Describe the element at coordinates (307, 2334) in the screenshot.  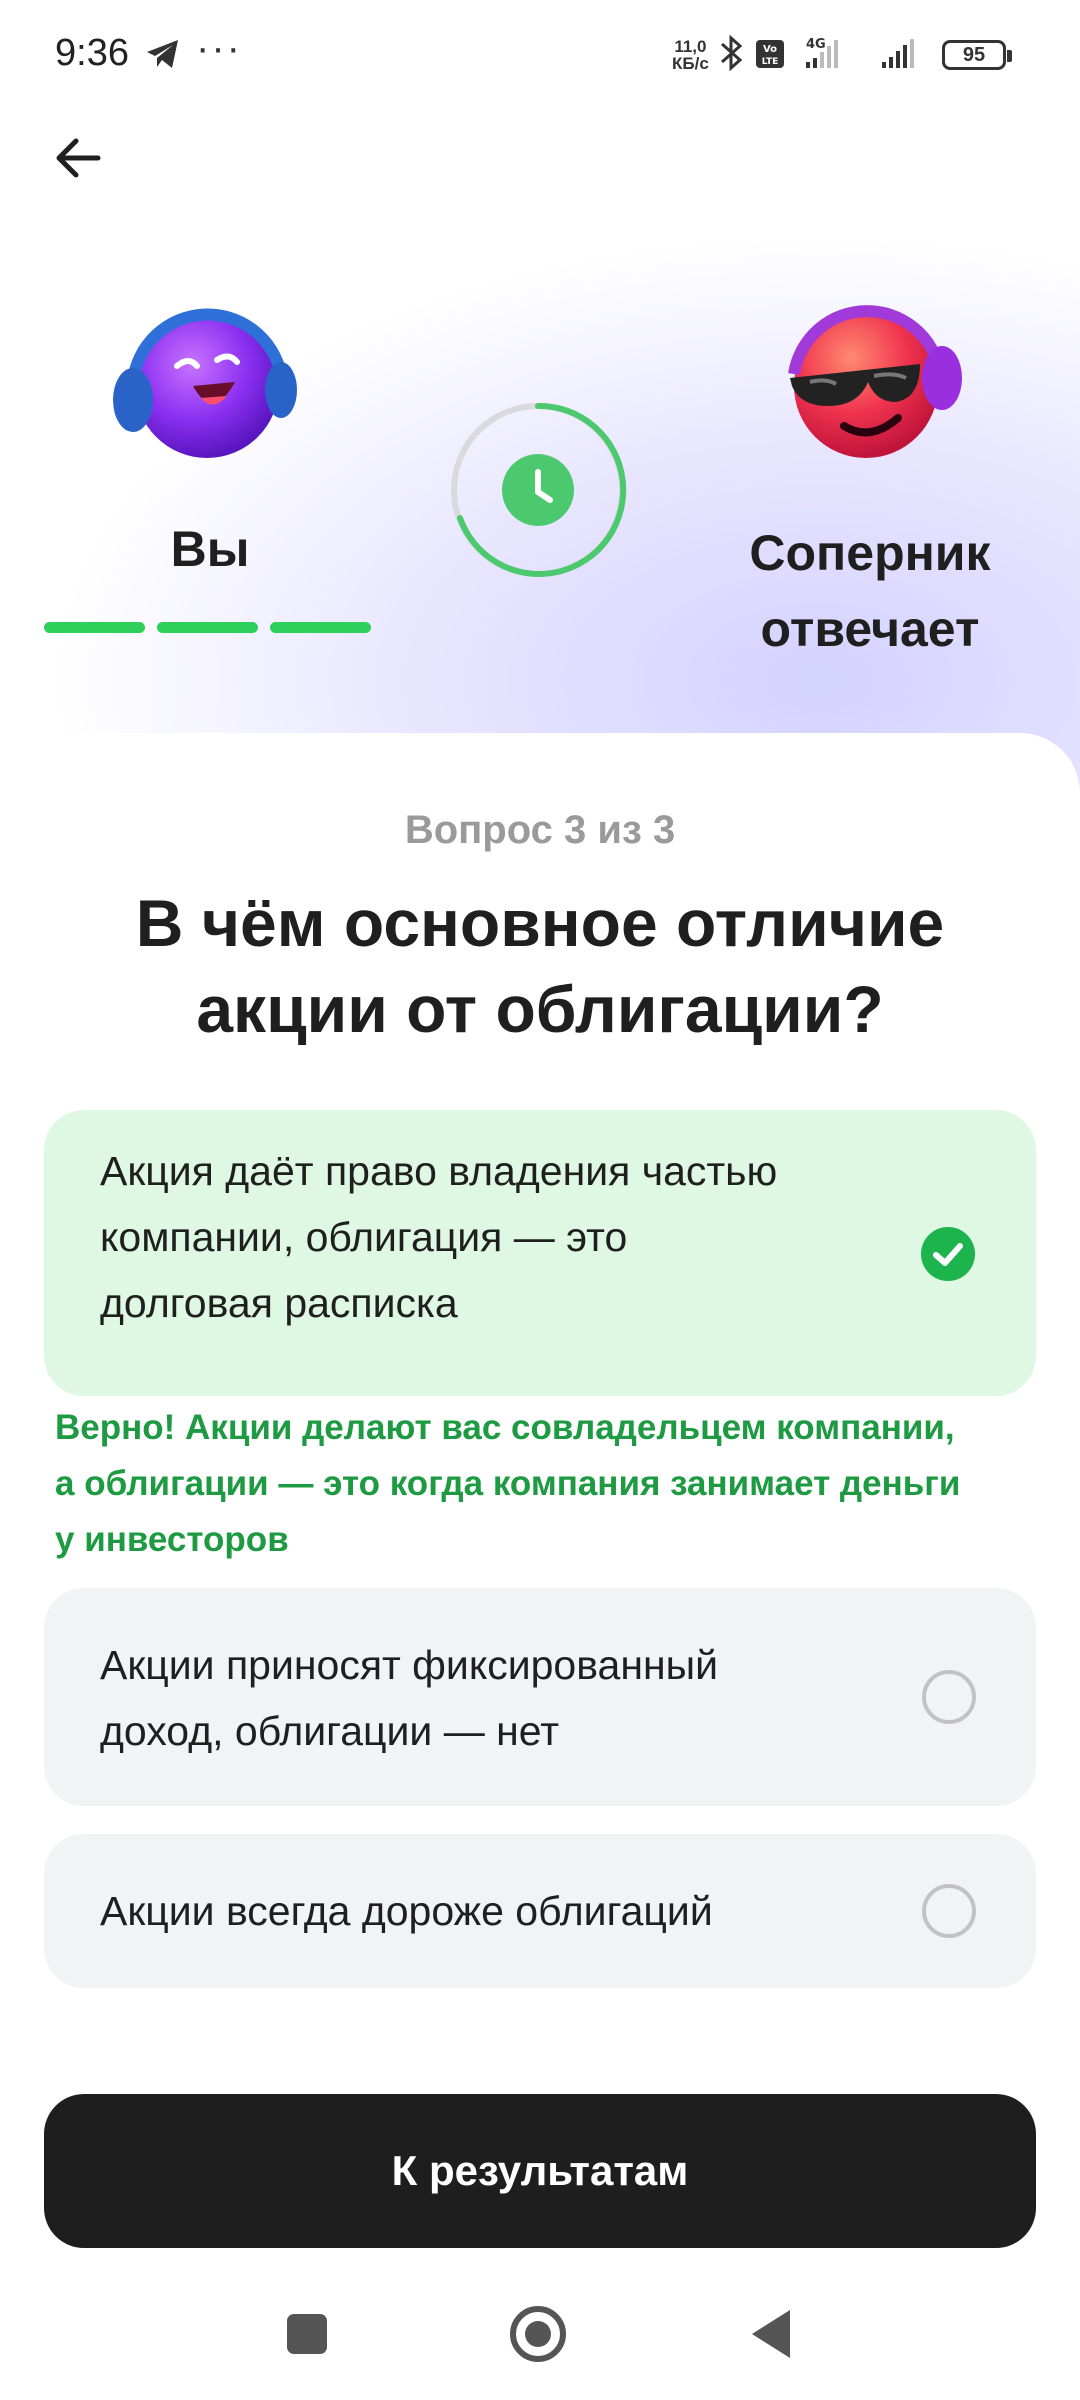
I see `recent-apps-icon` at that location.